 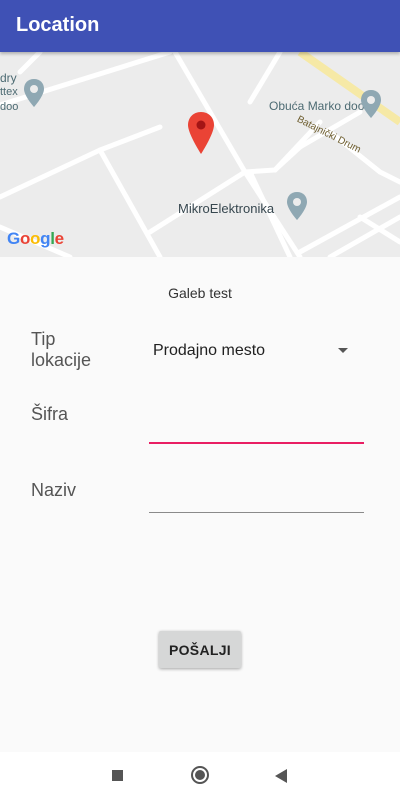 What do you see at coordinates (209, 350) in the screenshot?
I see `spinner-selected-value: Prodajno mesto` at bounding box center [209, 350].